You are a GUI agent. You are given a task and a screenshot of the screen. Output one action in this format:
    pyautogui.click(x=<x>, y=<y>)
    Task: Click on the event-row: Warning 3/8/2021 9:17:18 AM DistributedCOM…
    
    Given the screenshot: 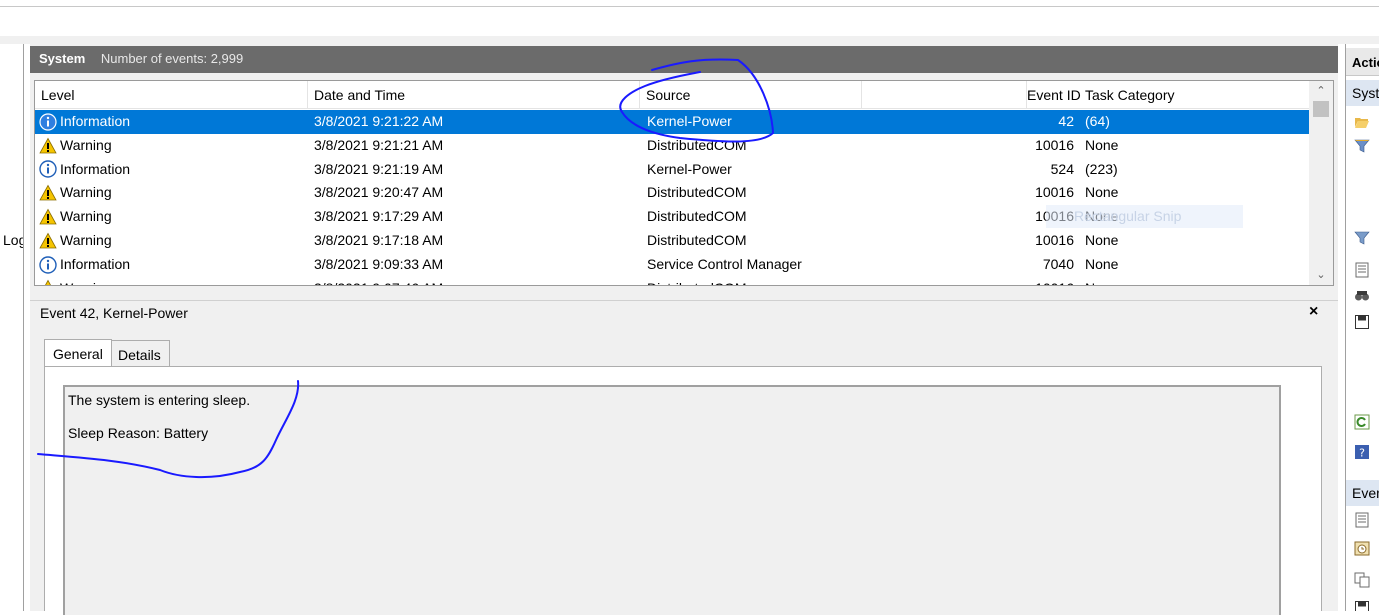 What is the action you would take?
    pyautogui.click(x=672, y=241)
    